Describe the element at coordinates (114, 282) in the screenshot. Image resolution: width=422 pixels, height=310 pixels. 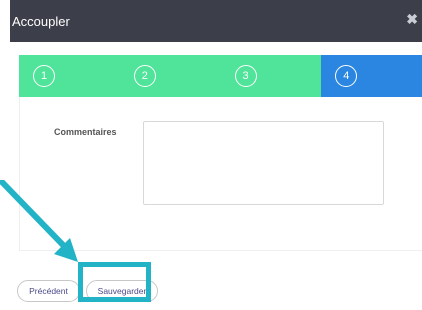
I see `highlight-box` at that location.